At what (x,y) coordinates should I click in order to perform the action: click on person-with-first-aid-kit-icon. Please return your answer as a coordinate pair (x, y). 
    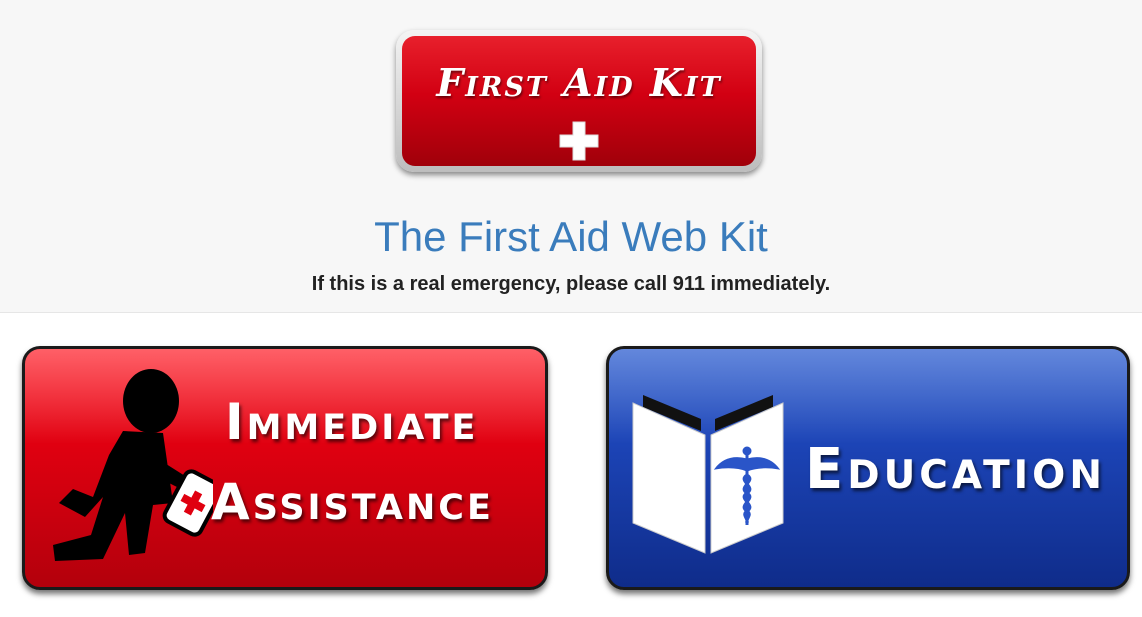
    Looking at the image, I should click on (133, 465).